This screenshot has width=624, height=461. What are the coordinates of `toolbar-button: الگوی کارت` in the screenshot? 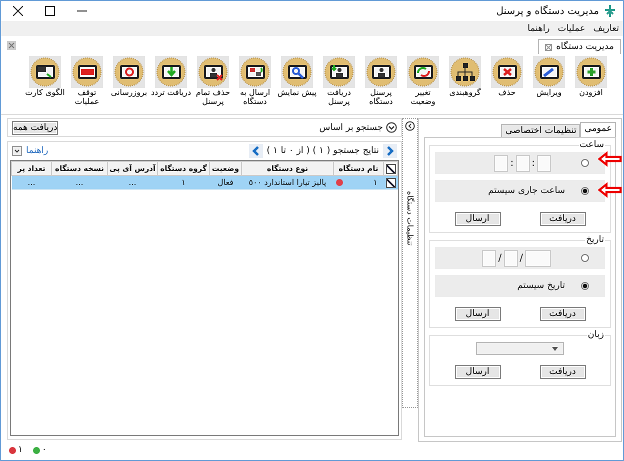 It's located at (45, 77).